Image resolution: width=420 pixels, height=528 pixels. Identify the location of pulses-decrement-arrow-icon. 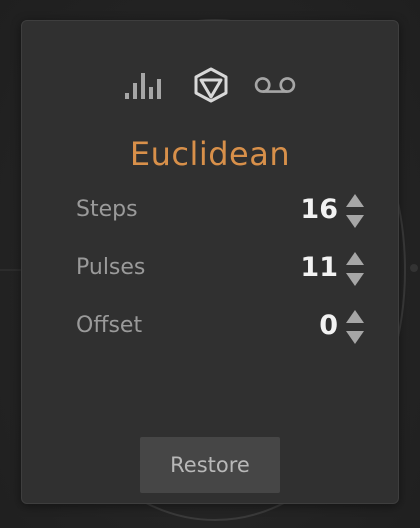
(355, 279).